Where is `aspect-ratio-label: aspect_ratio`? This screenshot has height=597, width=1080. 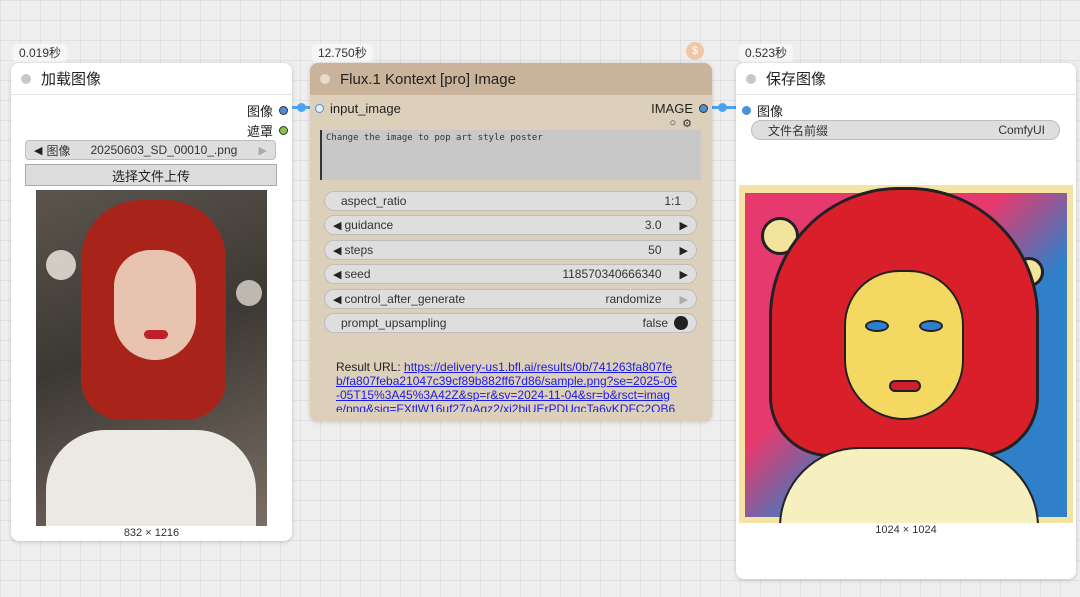 aspect-ratio-label: aspect_ratio is located at coordinates (374, 201).